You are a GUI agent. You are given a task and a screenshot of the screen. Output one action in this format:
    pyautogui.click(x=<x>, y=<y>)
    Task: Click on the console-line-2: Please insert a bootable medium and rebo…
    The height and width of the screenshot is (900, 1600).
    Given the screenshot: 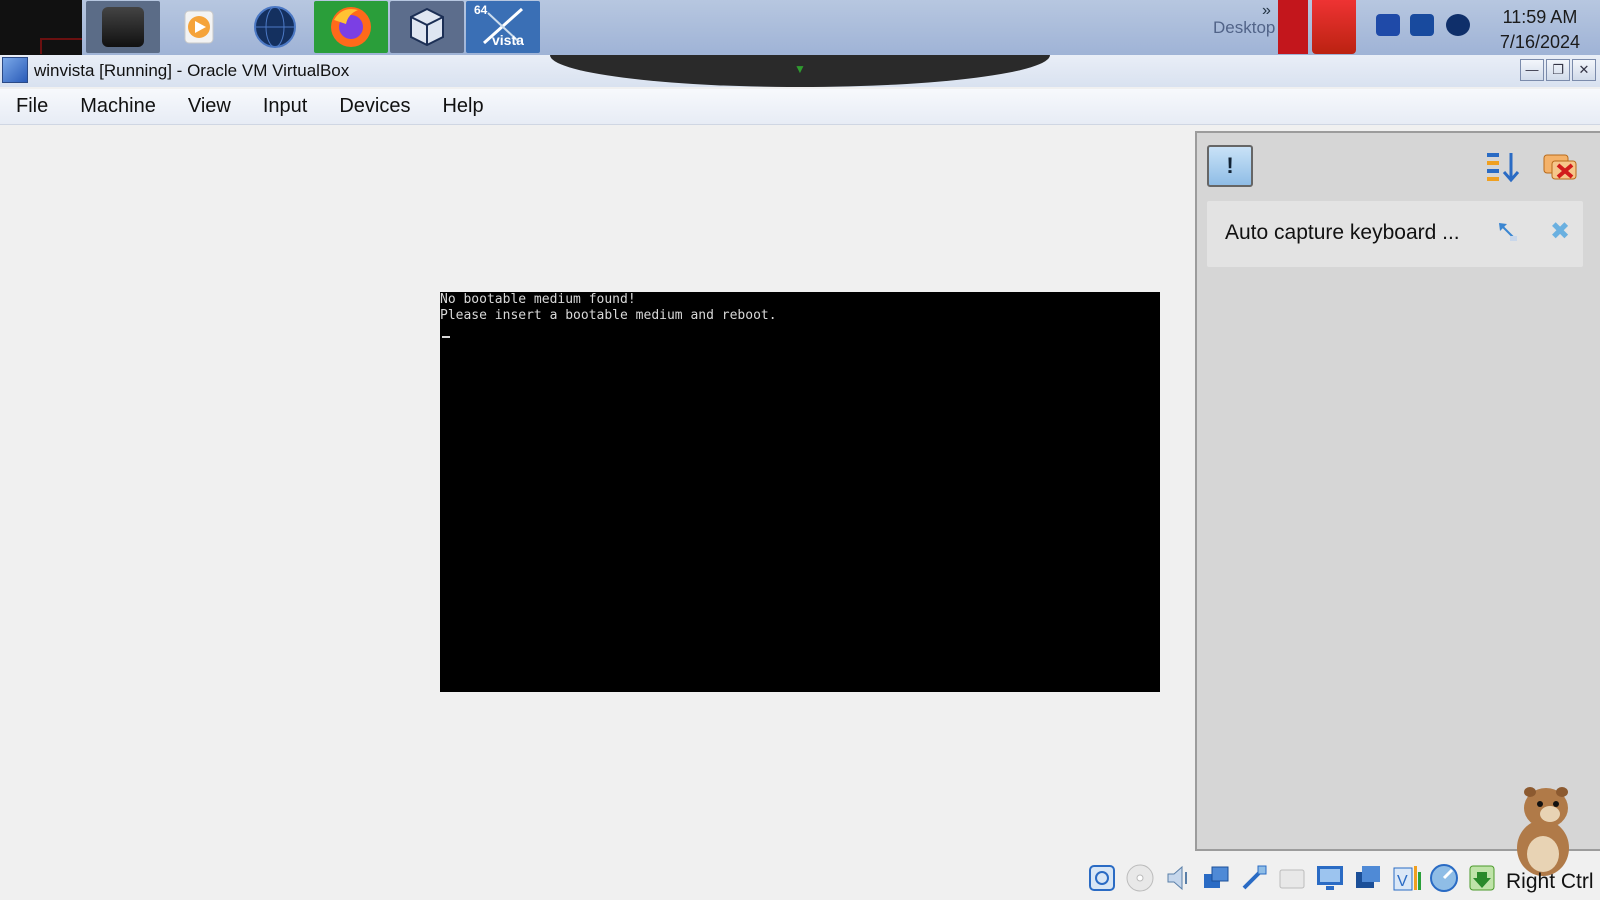 What is the action you would take?
    pyautogui.click(x=608, y=315)
    